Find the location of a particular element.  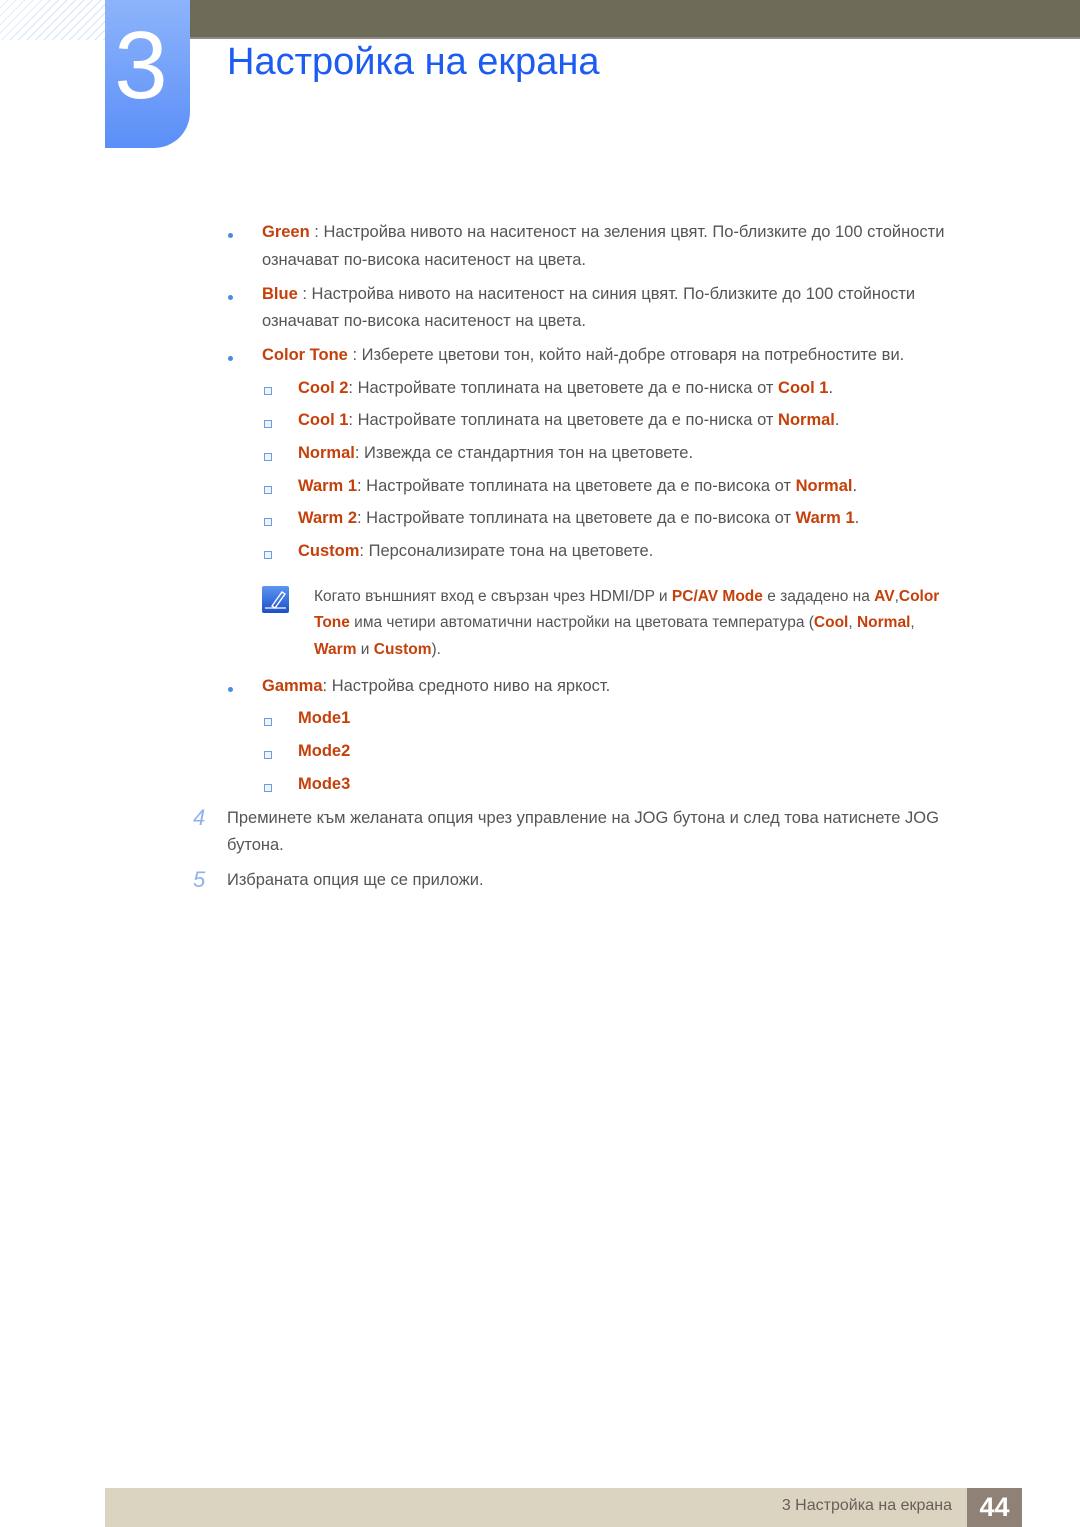

note-line-3: Warm и Custom). is located at coordinates (377, 649).